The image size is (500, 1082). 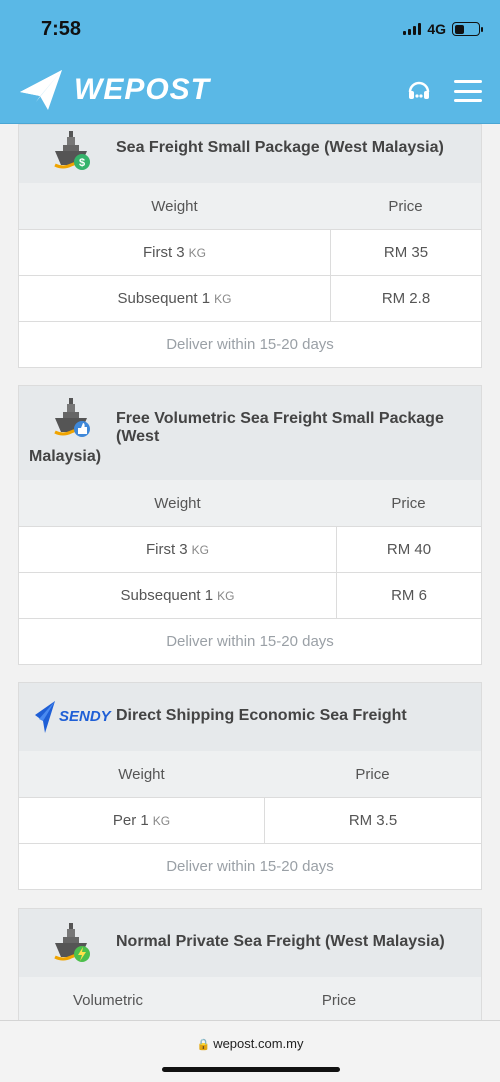 I want to click on price-cell: RM 2.8, so click(x=405, y=298).